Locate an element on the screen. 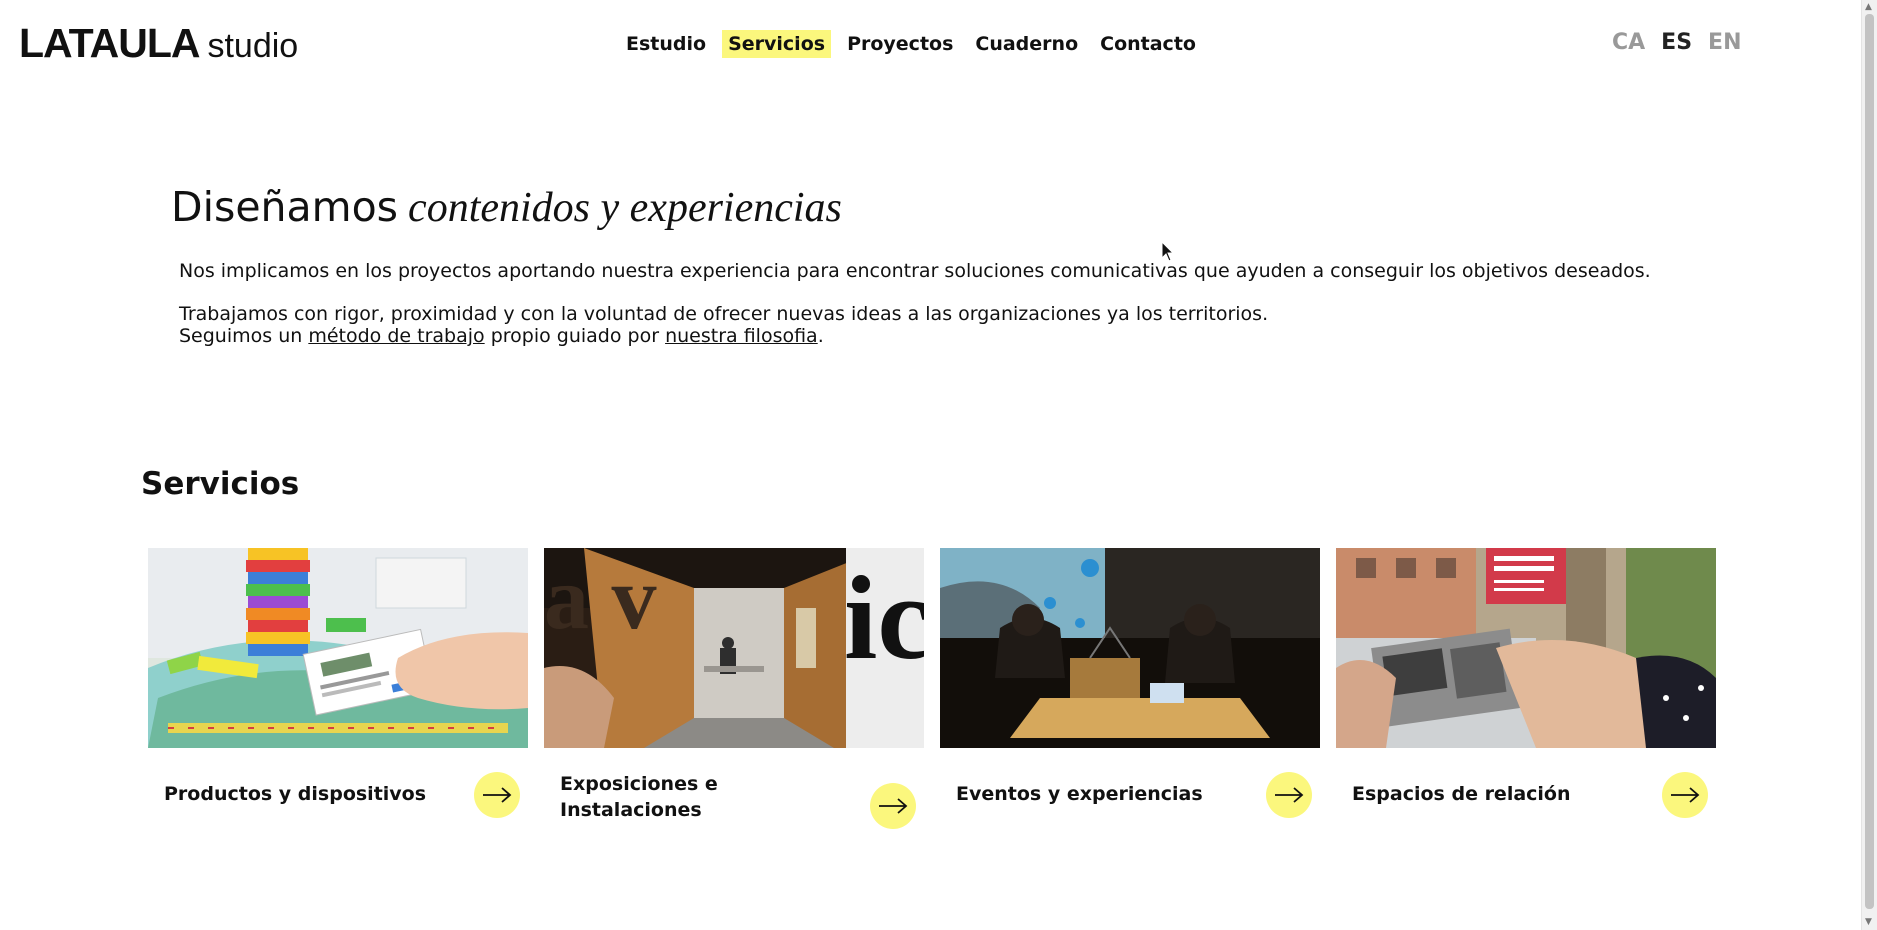 The width and height of the screenshot is (1877, 930). mouse-cursor-icon is located at coordinates (1168, 251).